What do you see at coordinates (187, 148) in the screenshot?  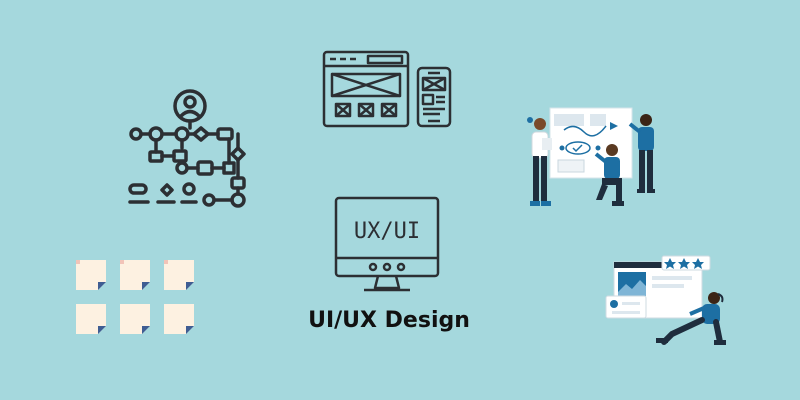 I see `user-flow-icon` at bounding box center [187, 148].